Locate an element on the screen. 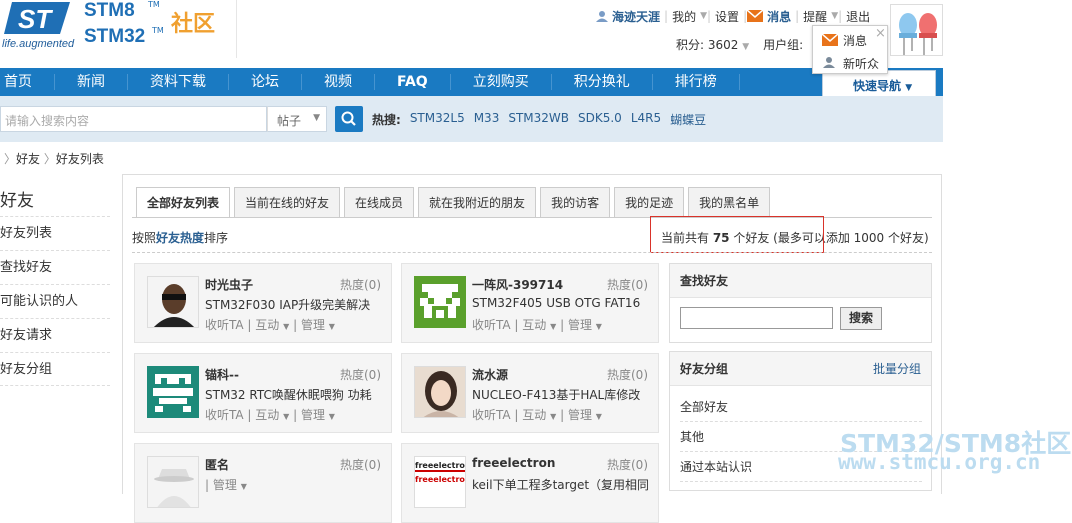 Image resolution: width=1072 pixels, height=523 pixels. hot-search-link: M33 is located at coordinates (487, 119).